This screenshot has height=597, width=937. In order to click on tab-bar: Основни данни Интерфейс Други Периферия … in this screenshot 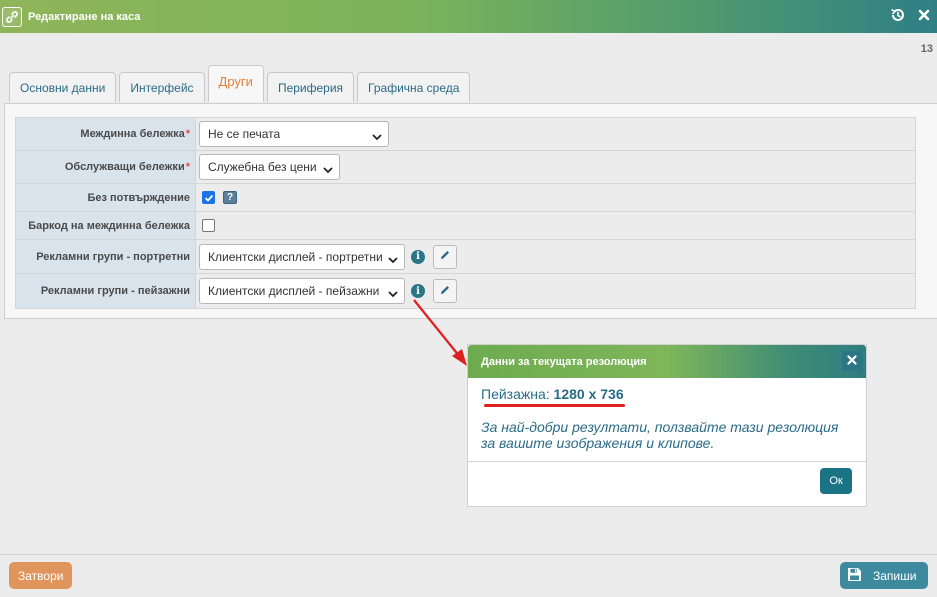, I will do `click(241, 83)`.